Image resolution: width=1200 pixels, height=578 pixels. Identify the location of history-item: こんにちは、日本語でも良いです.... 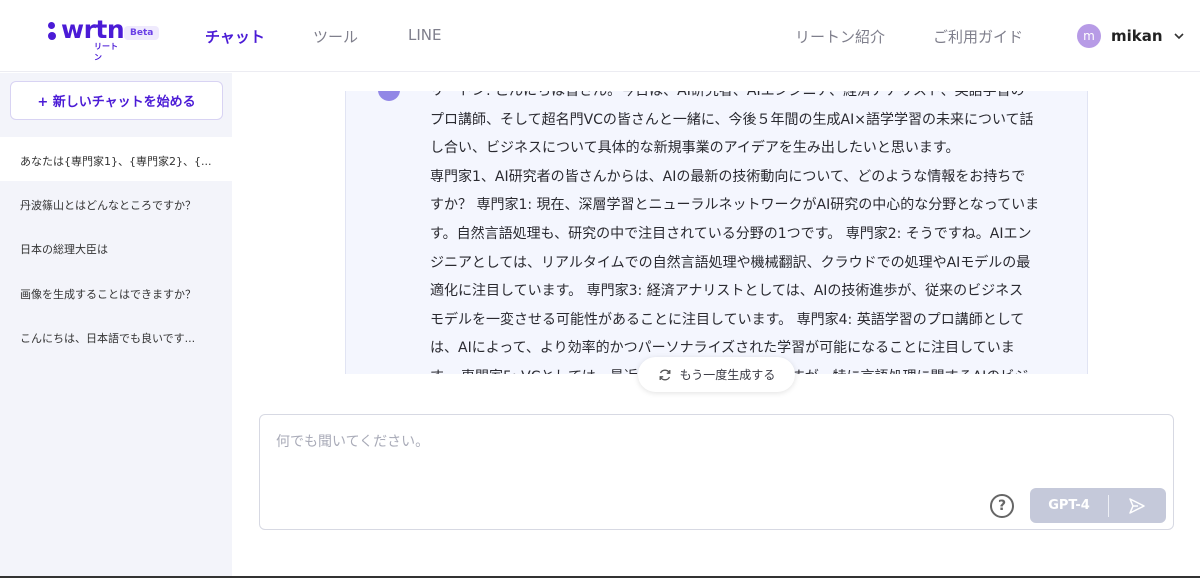
(107, 338).